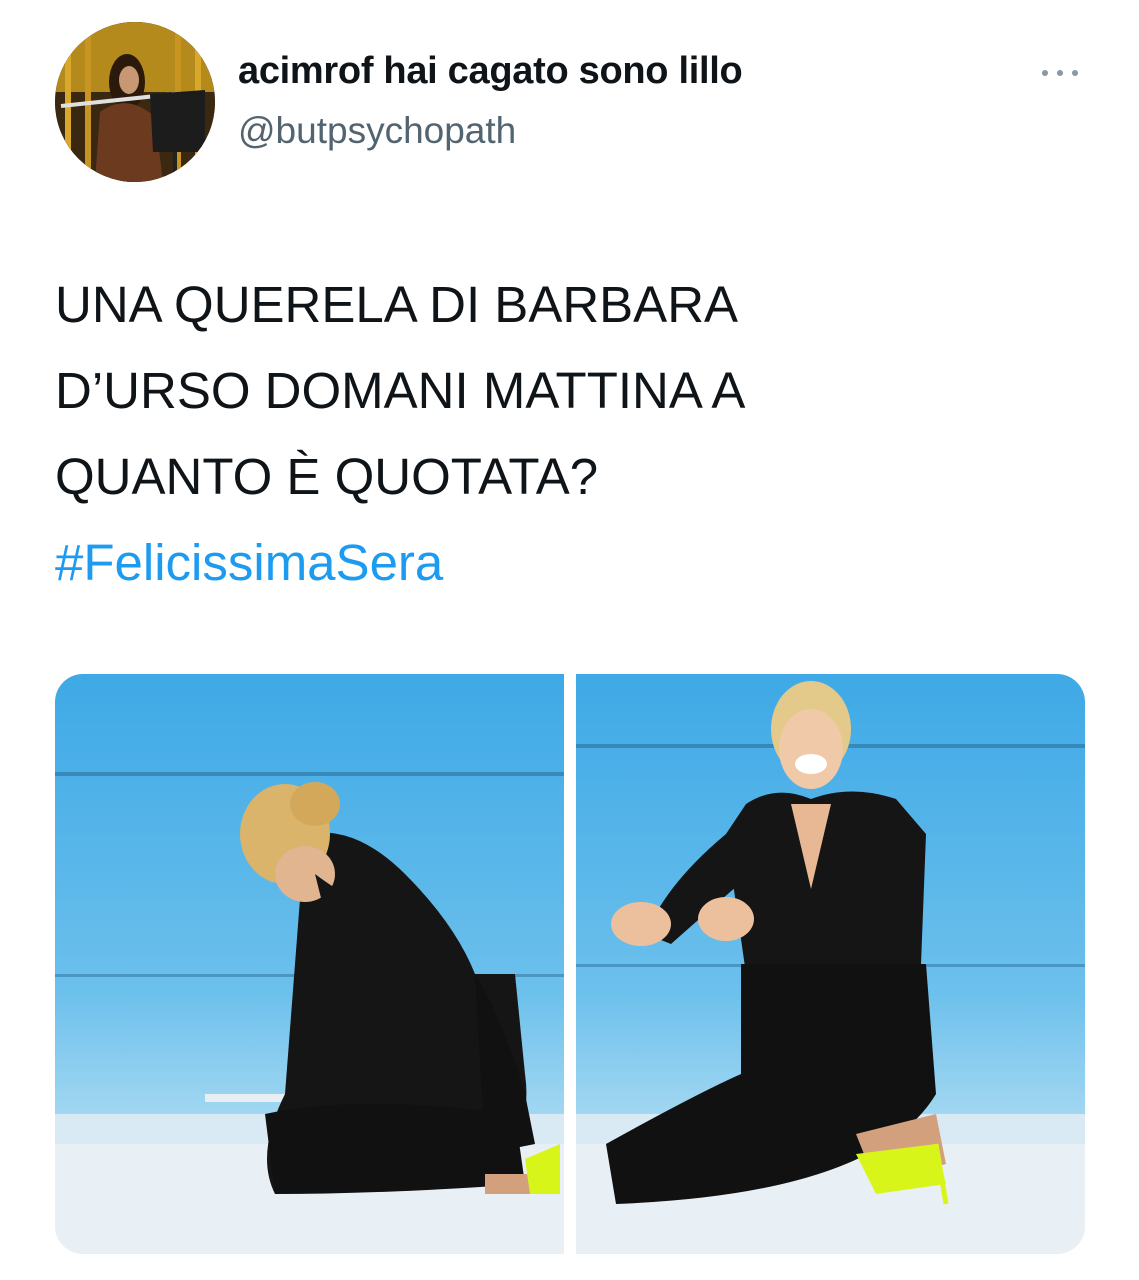  I want to click on tweet-line: QUANTO È QUOTATA?, so click(327, 476).